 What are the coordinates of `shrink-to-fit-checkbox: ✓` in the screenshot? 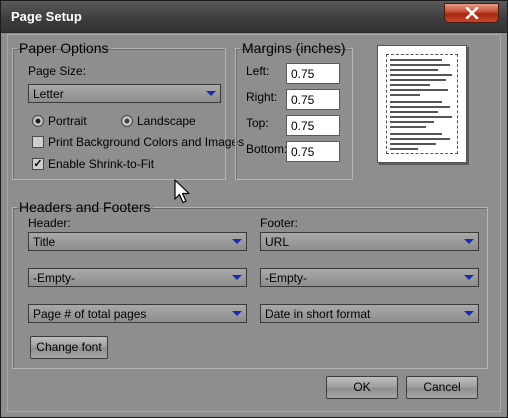 It's located at (38, 164).